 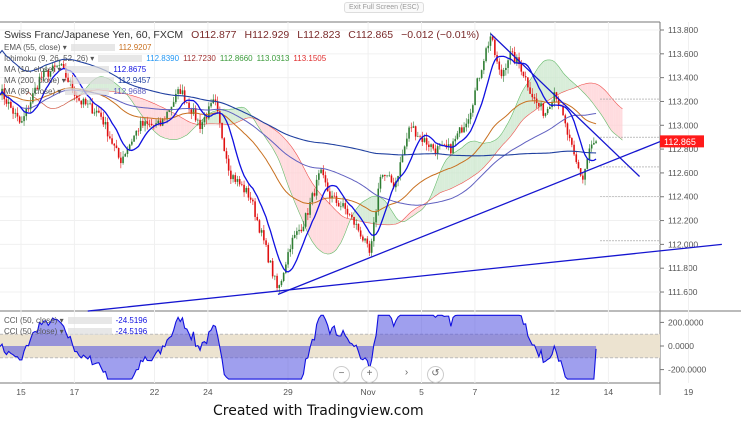 What do you see at coordinates (435, 374) in the screenshot?
I see `reset-chart-button: ↺` at bounding box center [435, 374].